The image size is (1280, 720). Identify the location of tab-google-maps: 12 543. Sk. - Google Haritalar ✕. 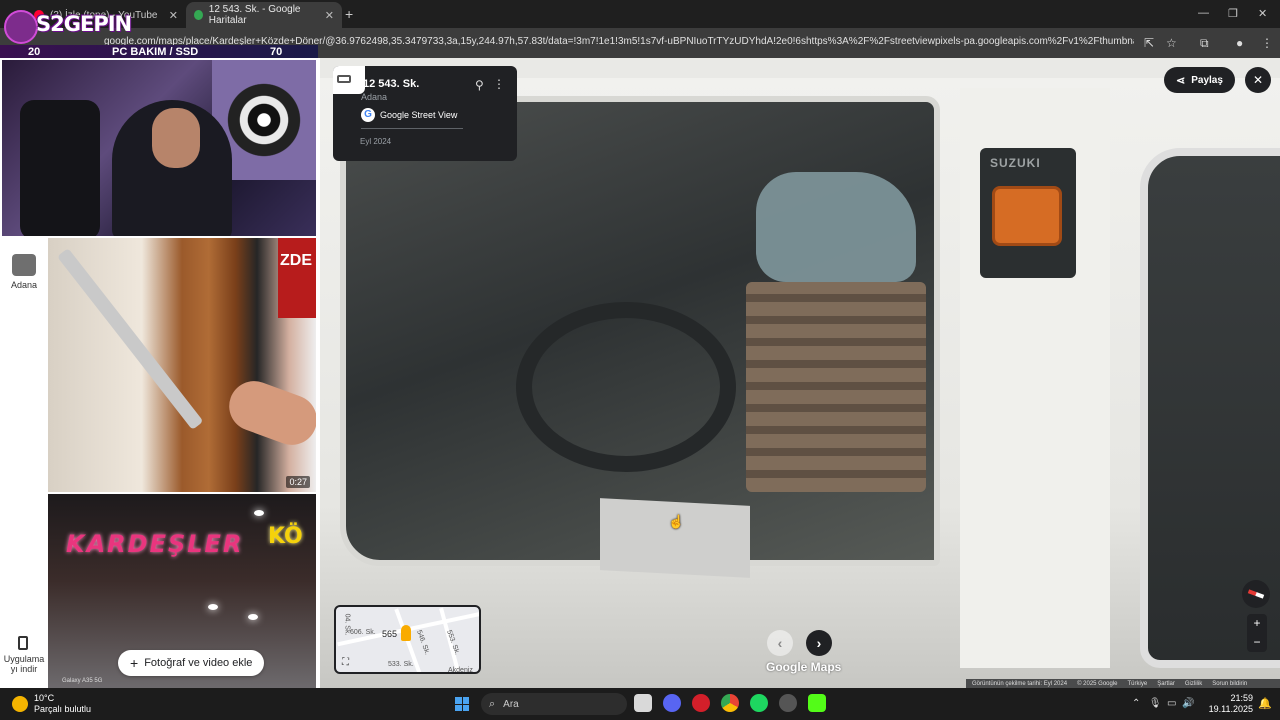
(264, 15).